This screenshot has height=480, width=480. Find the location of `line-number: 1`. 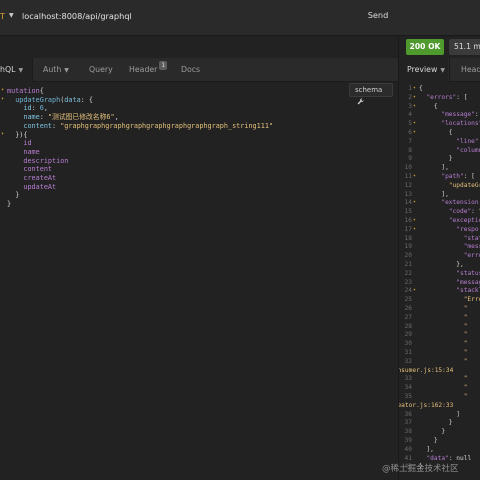

line-number: 1 is located at coordinates (410, 88).